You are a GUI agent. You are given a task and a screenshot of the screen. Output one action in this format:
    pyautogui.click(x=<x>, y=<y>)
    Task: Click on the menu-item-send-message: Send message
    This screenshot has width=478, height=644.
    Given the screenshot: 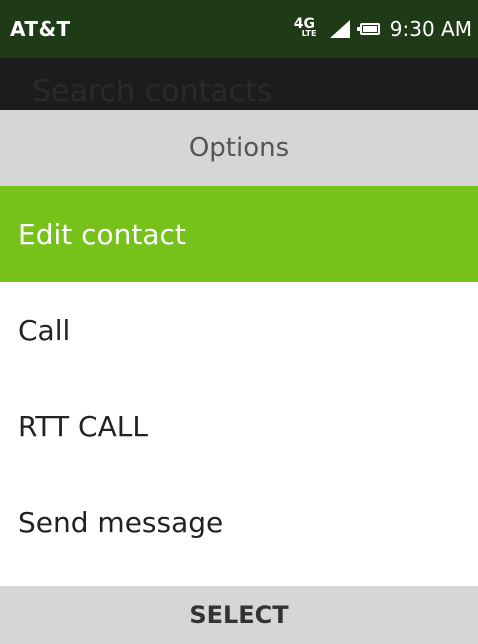 What is the action you would take?
    pyautogui.click(x=239, y=522)
    